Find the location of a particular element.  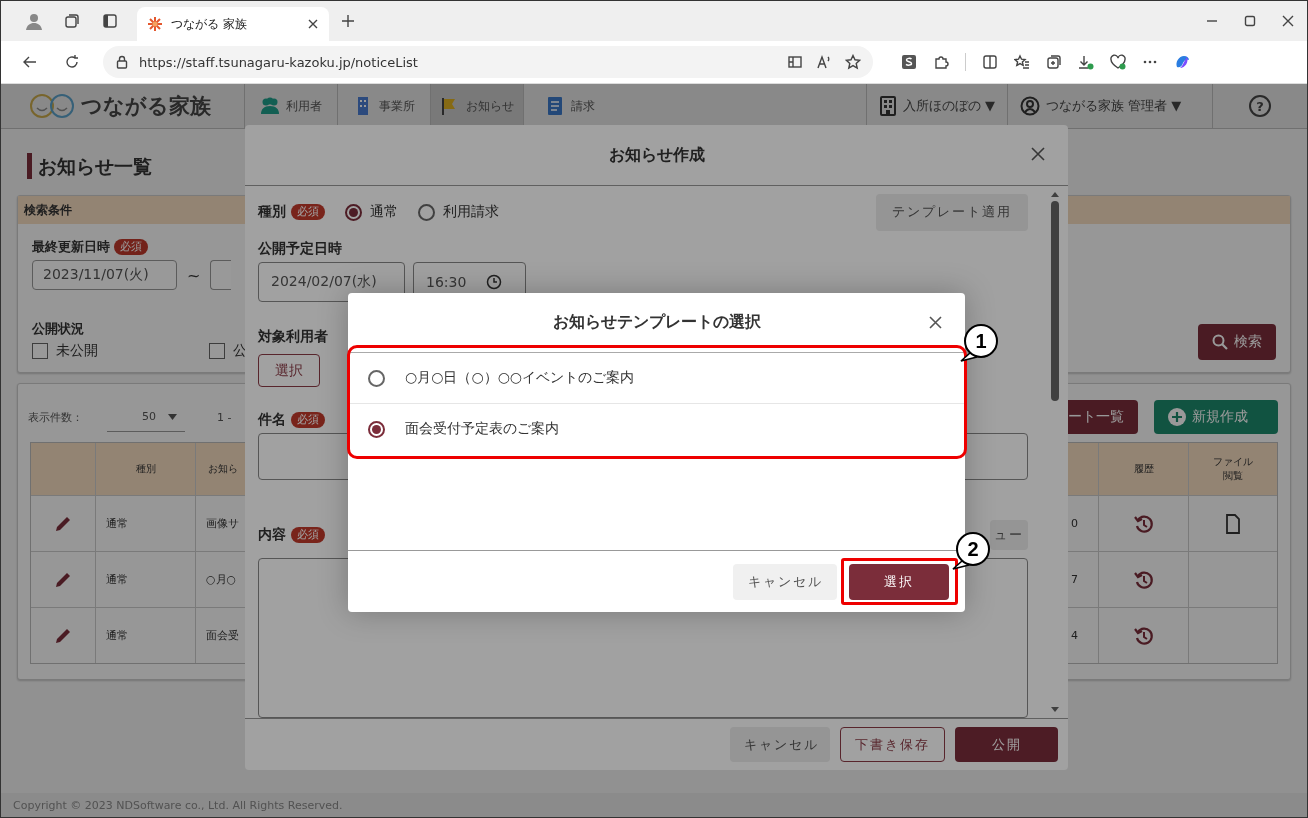

date-field: 2023/11/07(火) is located at coordinates (104, 275).